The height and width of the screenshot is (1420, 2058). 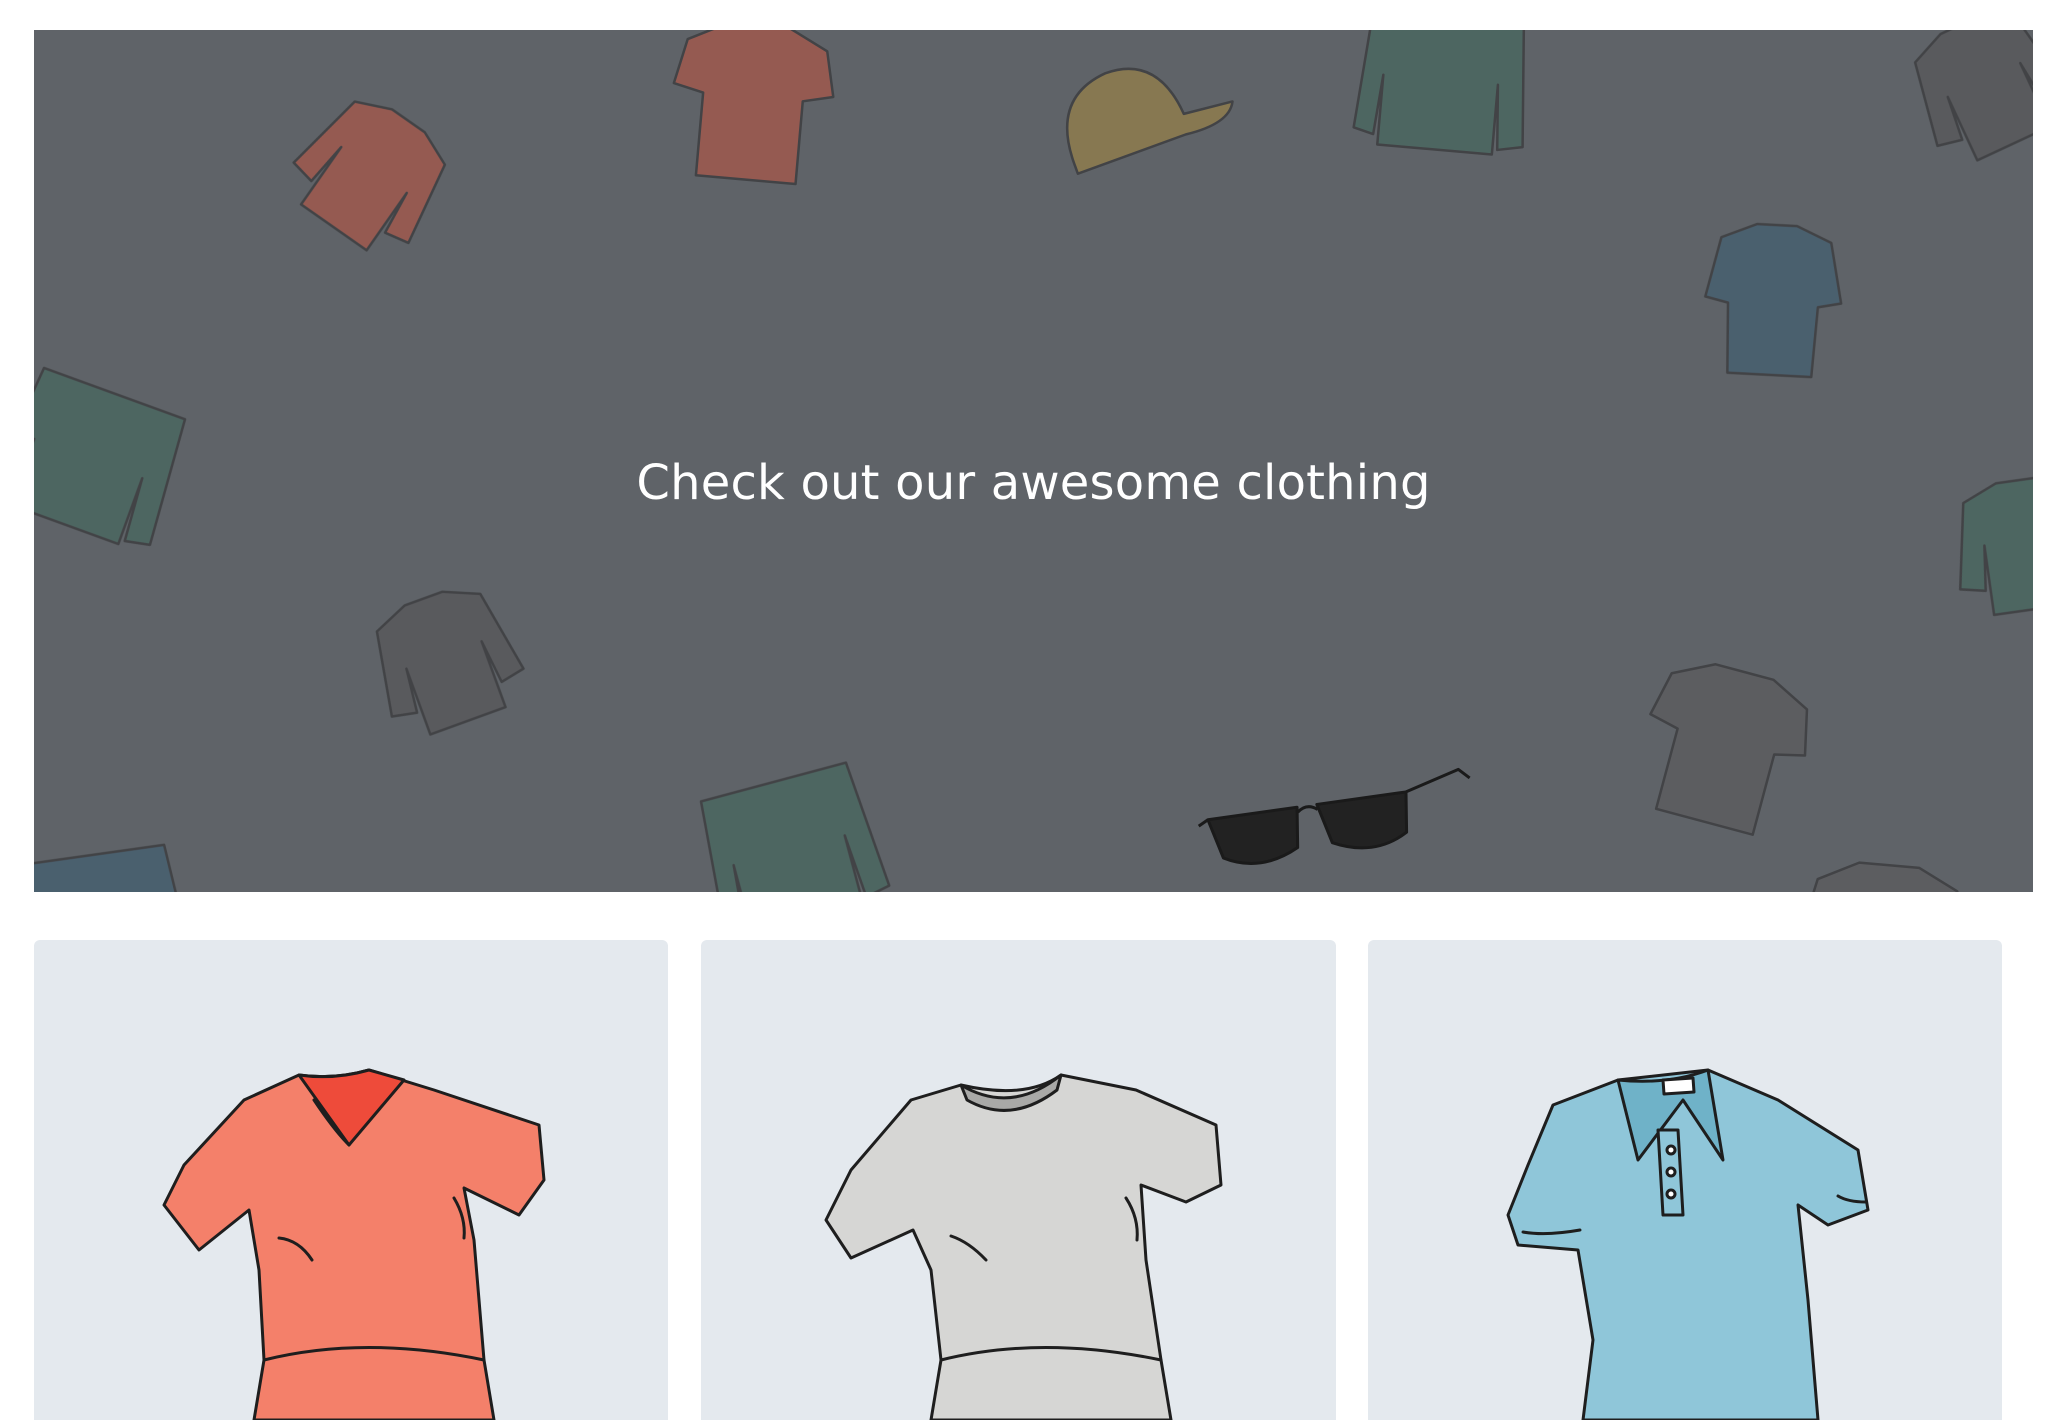 I want to click on cap-icon, so click(x=1149, y=121).